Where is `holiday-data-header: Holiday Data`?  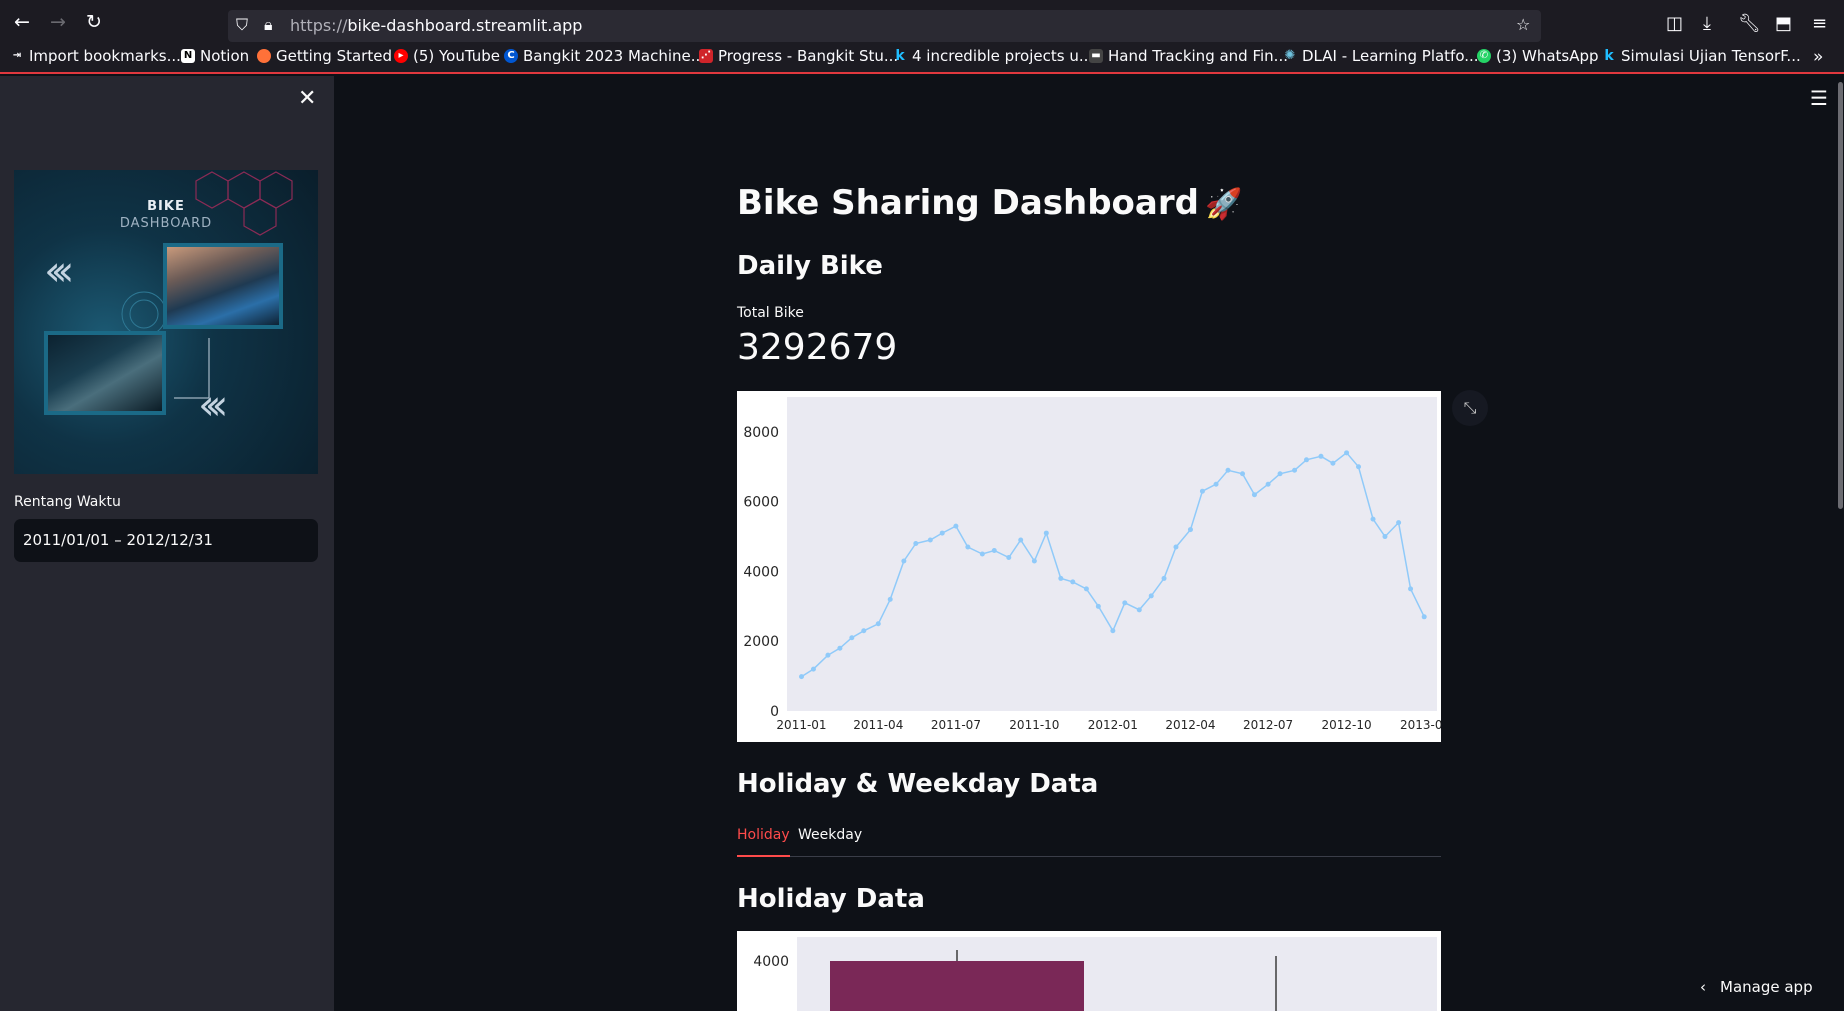
holiday-data-header: Holiday Data is located at coordinates (831, 899).